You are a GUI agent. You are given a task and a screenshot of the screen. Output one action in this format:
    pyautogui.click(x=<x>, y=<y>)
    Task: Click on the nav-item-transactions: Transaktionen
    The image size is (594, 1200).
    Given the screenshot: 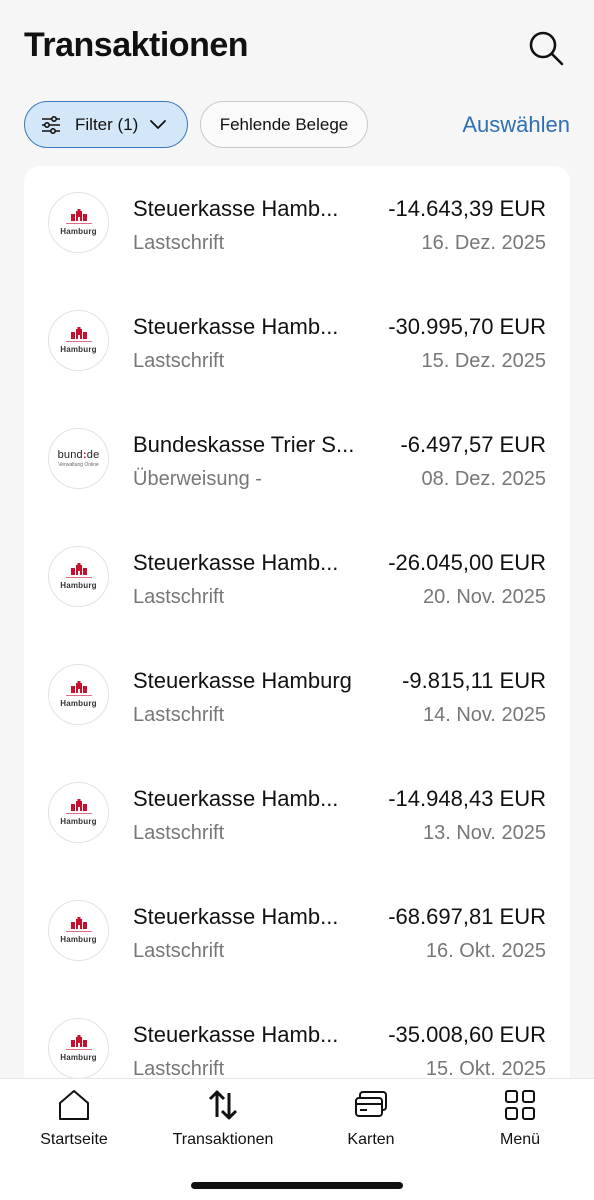 What is the action you would take?
    pyautogui.click(x=223, y=1120)
    